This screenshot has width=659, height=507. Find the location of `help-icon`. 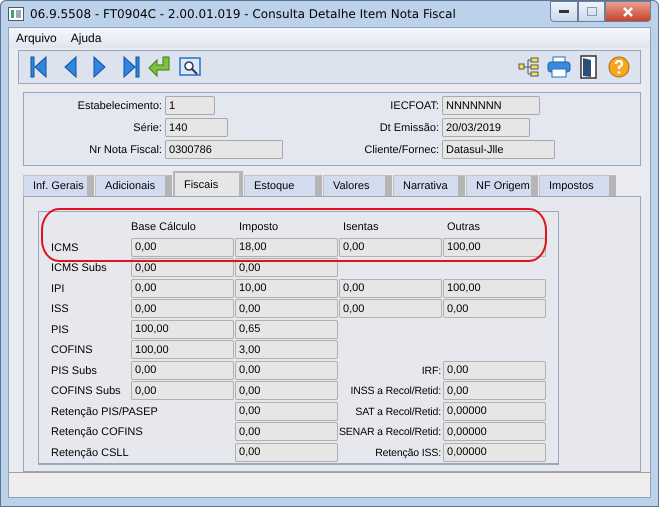

help-icon is located at coordinates (619, 67).